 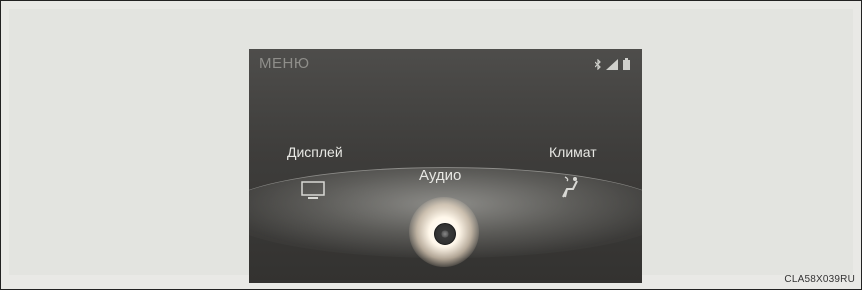 I want to click on audio-disc-icon, so click(x=445, y=234).